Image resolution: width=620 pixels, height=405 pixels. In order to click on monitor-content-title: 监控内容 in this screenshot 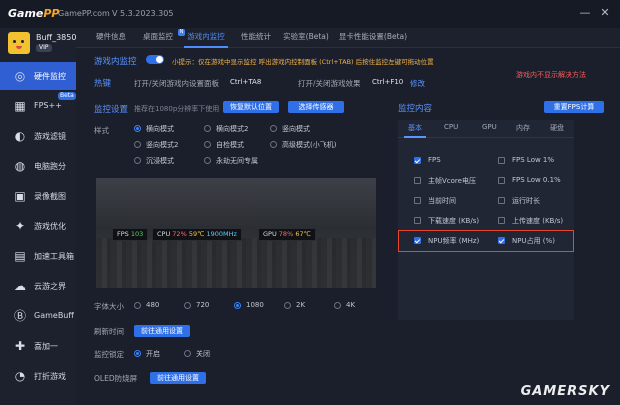, I will do `click(415, 109)`.